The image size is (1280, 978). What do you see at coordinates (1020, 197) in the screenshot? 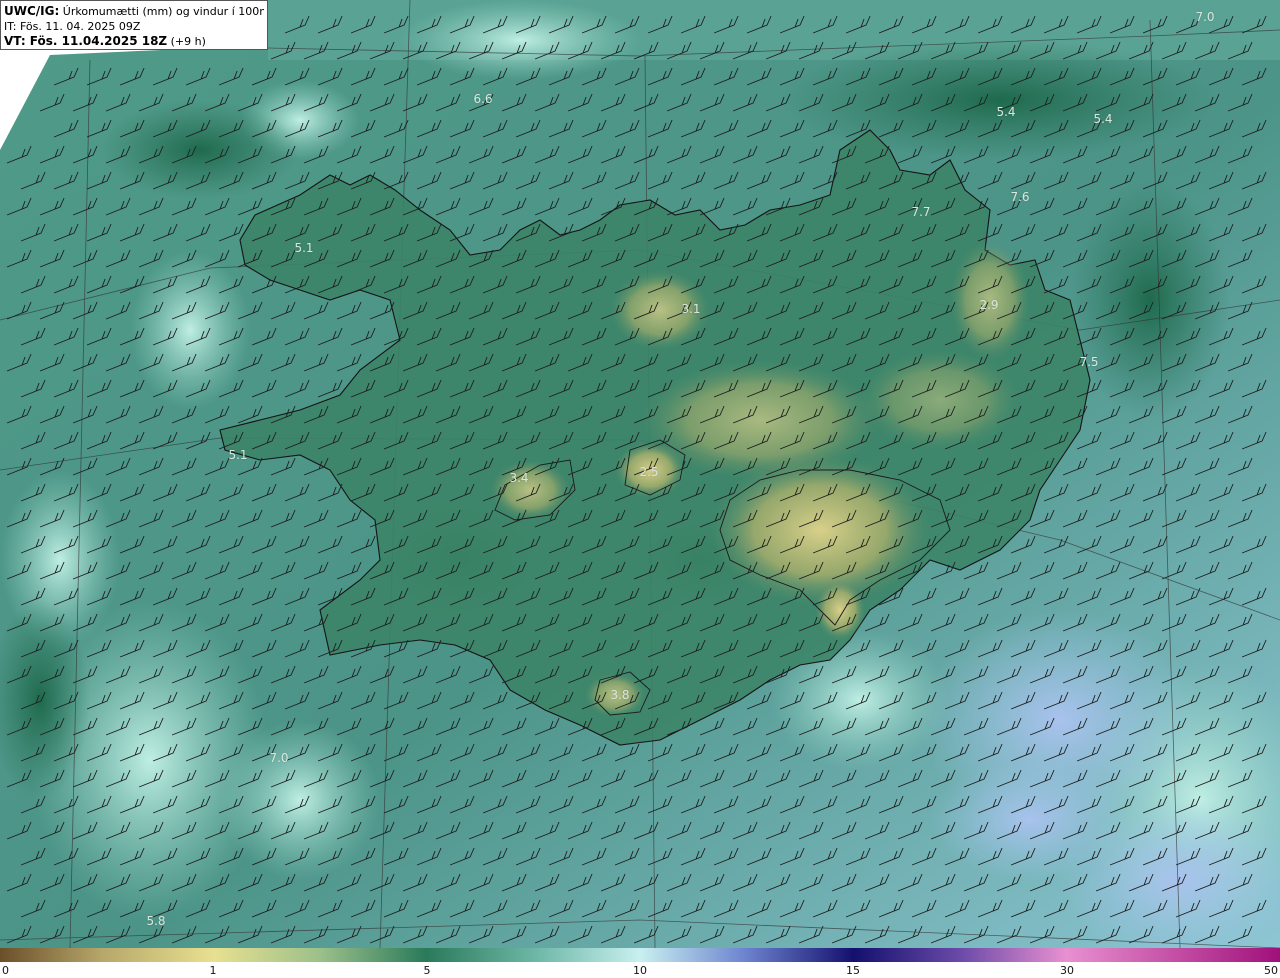
I see `value-label: 7.6` at bounding box center [1020, 197].